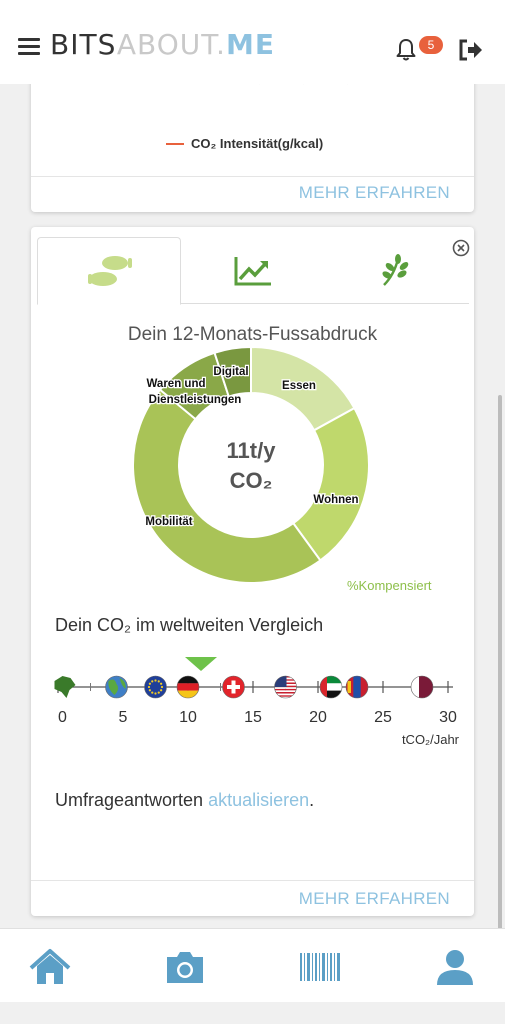 This screenshot has height=1024, width=505. Describe the element at coordinates (258, 800) in the screenshot. I see `survey-update-link: aktualisieren` at that location.